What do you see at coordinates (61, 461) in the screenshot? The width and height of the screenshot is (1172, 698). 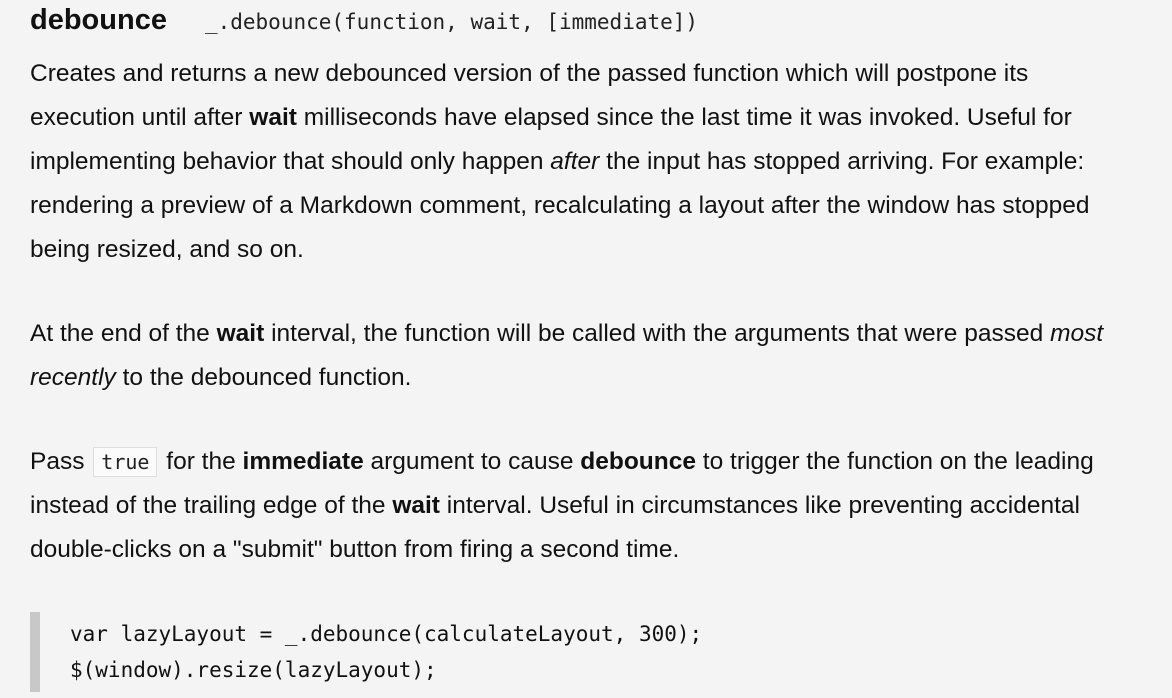 I see `text-span: Pass` at bounding box center [61, 461].